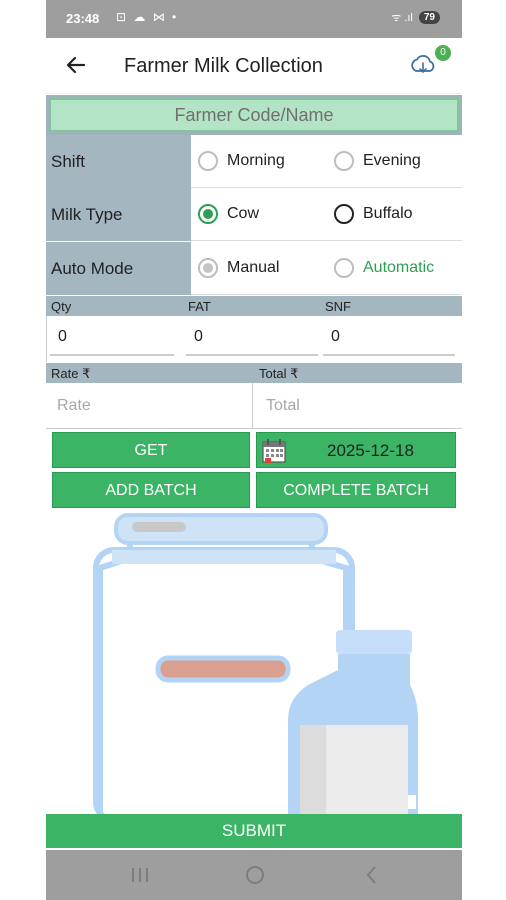 The width and height of the screenshot is (506, 900). Describe the element at coordinates (443, 53) in the screenshot. I see `sync-count-badge: 0` at that location.